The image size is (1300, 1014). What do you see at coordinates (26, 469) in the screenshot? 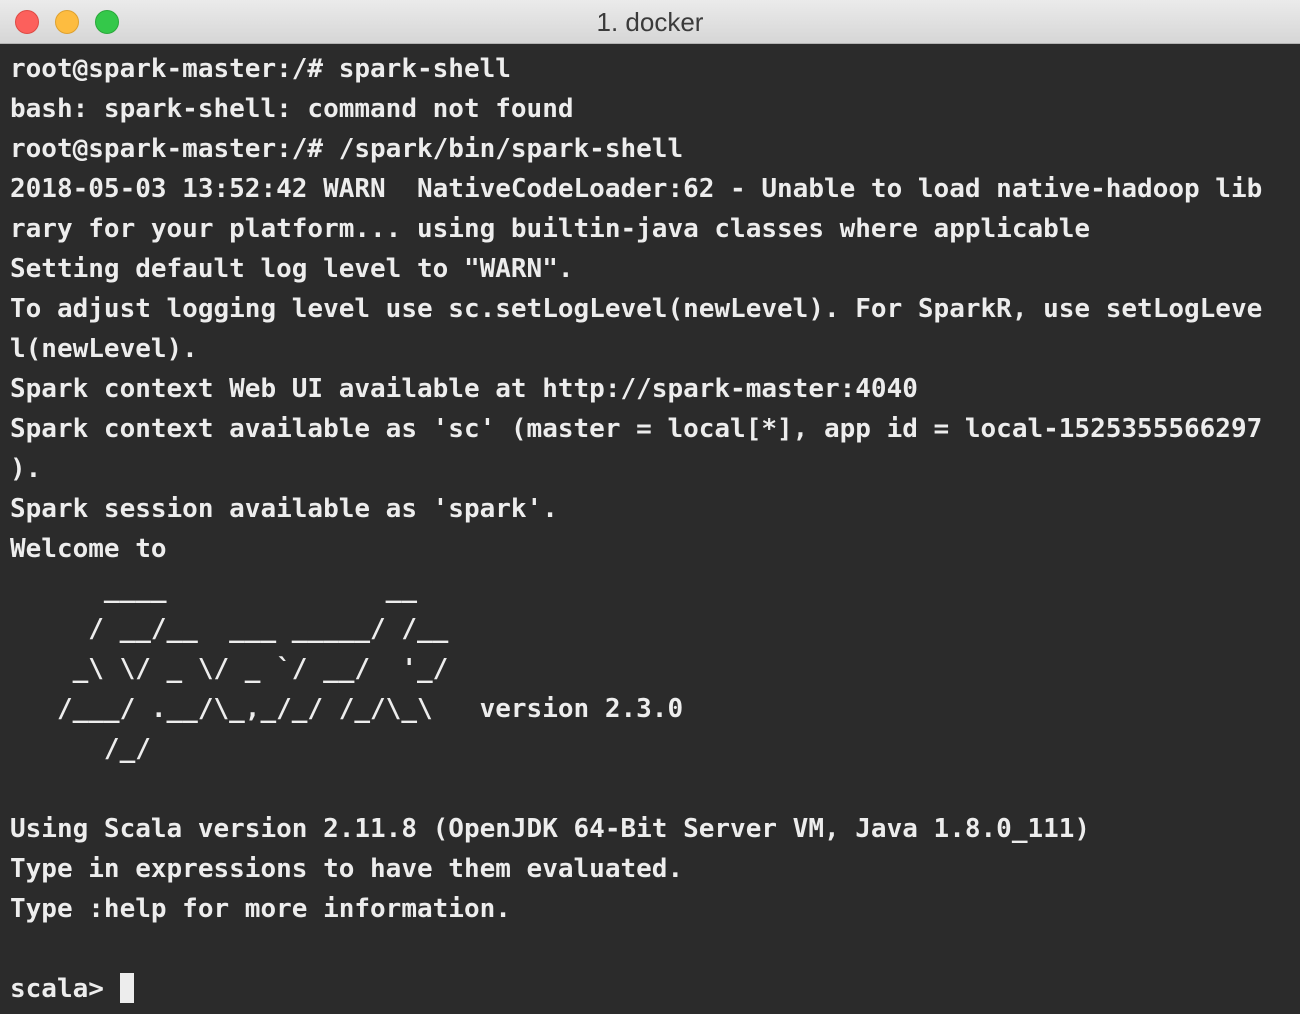
I see `terminal-line-context-2: ).` at bounding box center [26, 469].